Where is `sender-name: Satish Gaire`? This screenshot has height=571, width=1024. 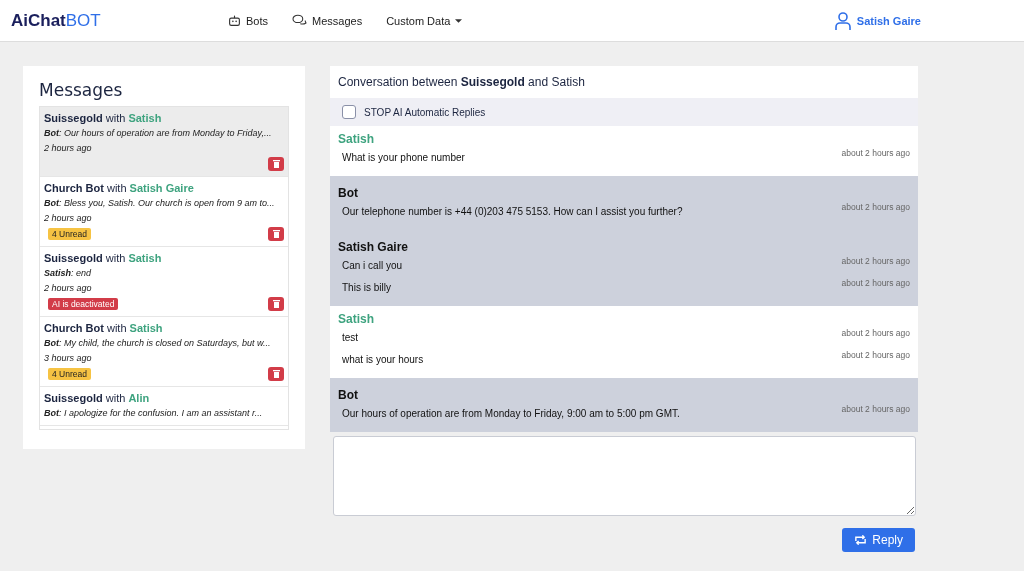 sender-name: Satish Gaire is located at coordinates (374, 247).